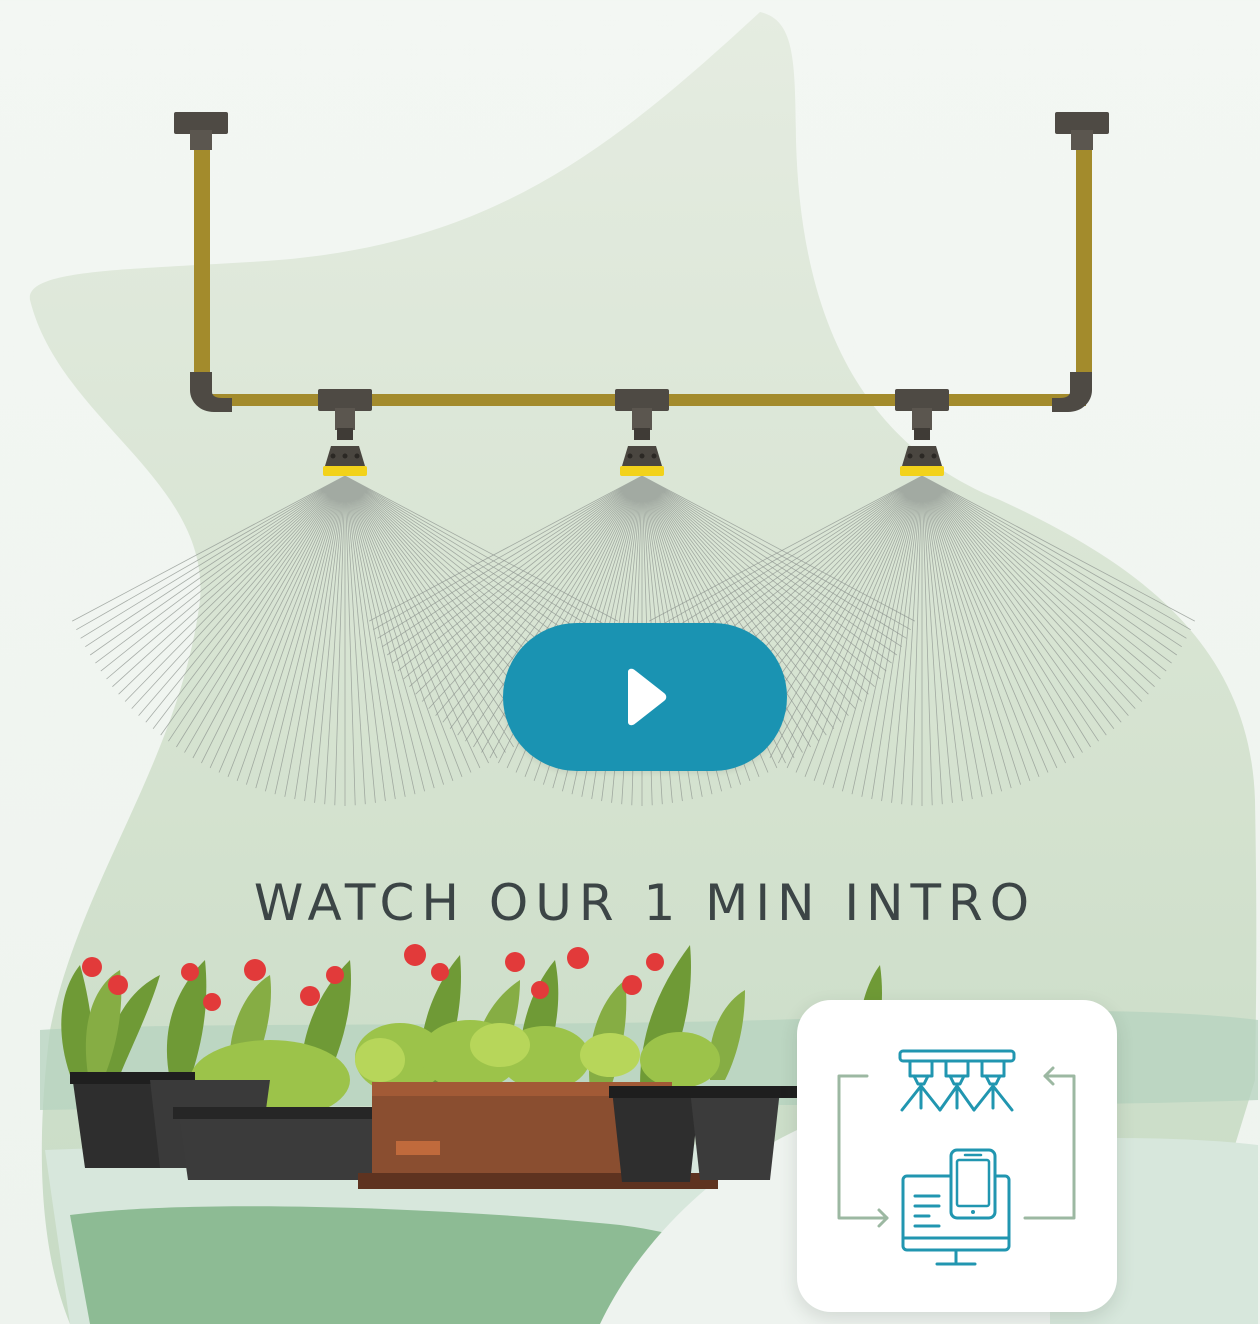  Describe the element at coordinates (922, 432) in the screenshot. I see `sprinkler-nozzle` at that location.